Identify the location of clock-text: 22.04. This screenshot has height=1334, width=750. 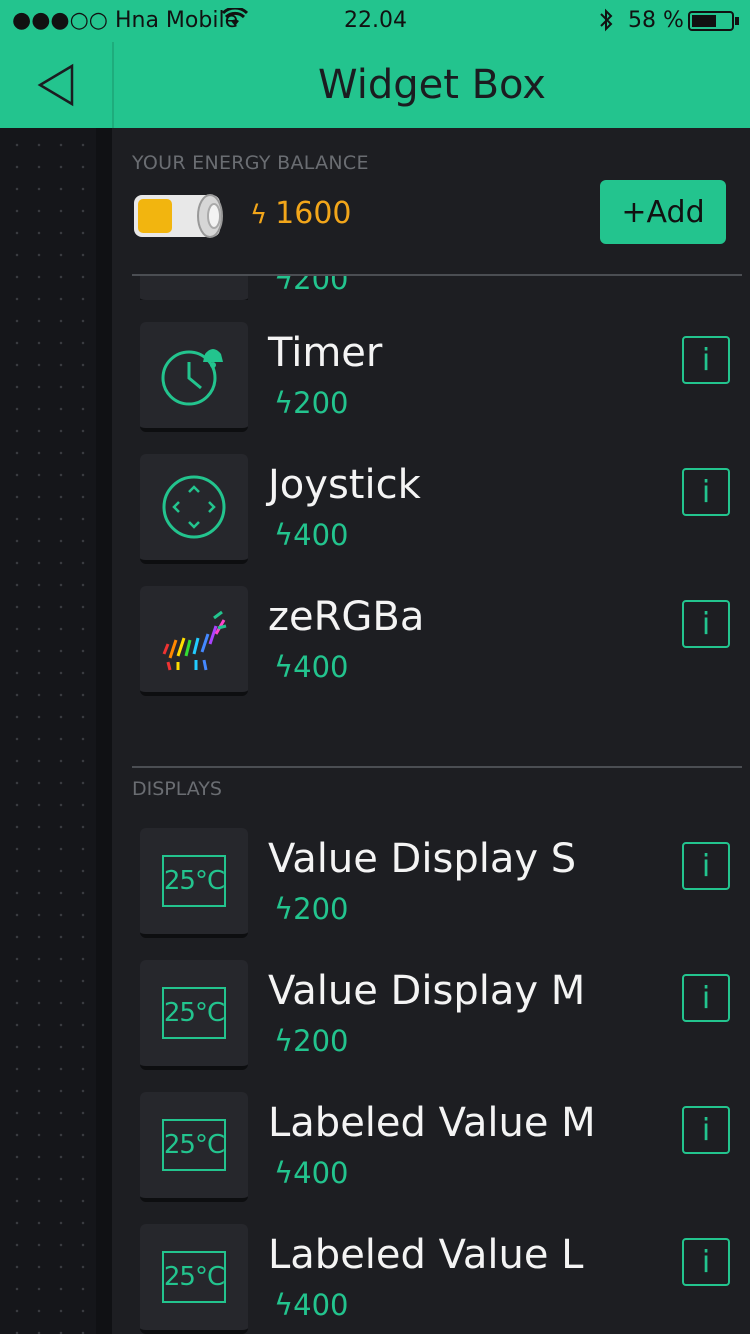
(375, 20).